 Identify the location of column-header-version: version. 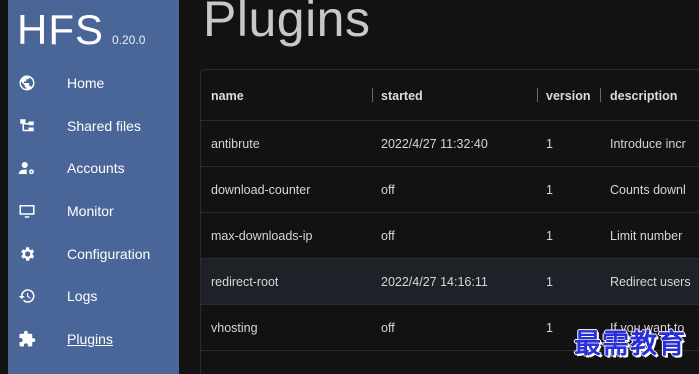
(568, 95).